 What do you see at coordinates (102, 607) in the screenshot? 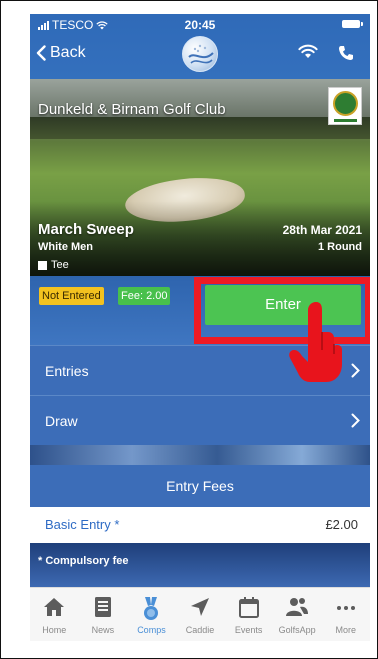
I see `news-icon` at bounding box center [102, 607].